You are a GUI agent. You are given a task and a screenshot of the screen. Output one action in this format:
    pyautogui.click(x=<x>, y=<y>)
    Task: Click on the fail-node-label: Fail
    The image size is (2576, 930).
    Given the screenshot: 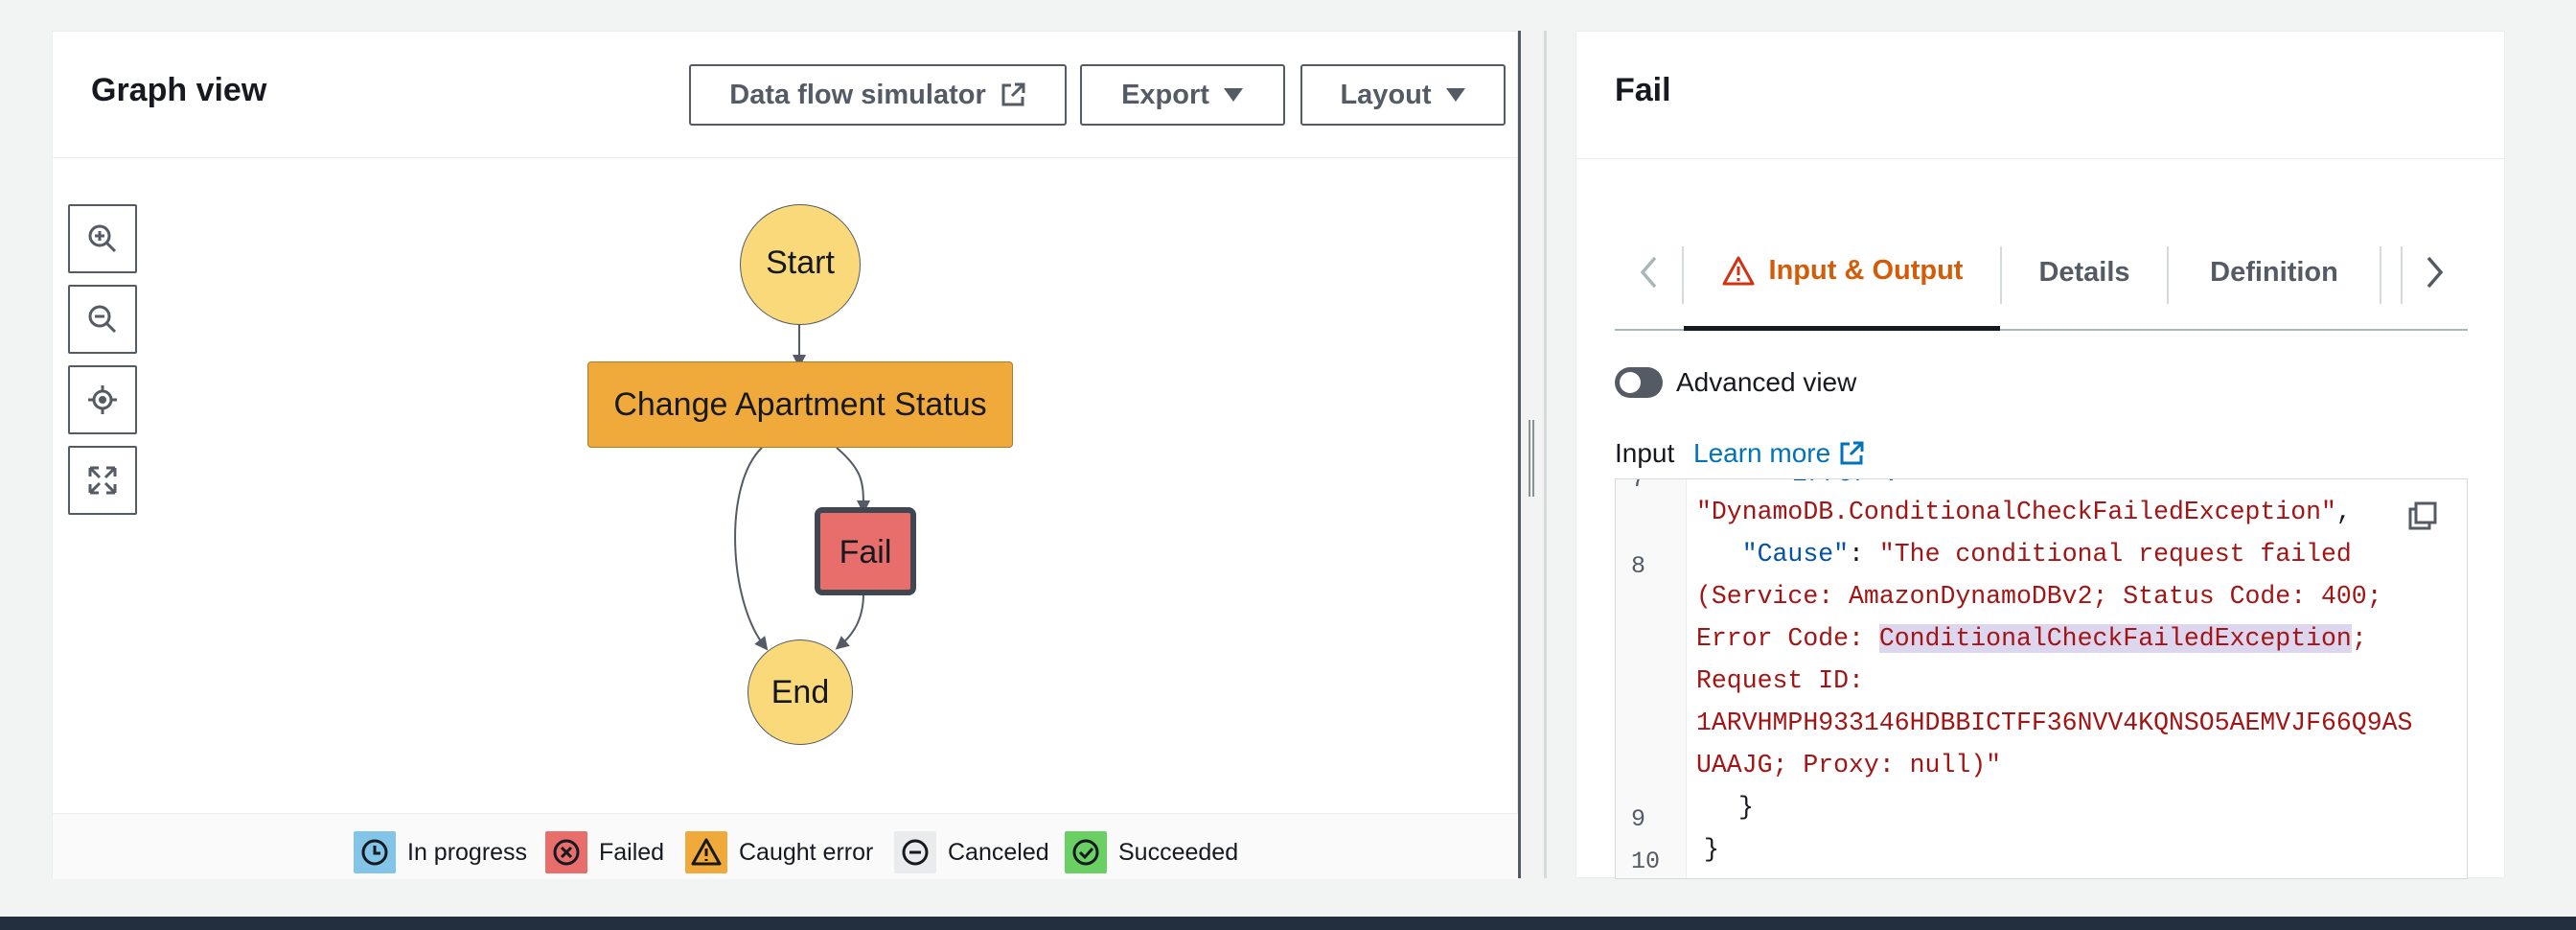 What is the action you would take?
    pyautogui.click(x=865, y=552)
    